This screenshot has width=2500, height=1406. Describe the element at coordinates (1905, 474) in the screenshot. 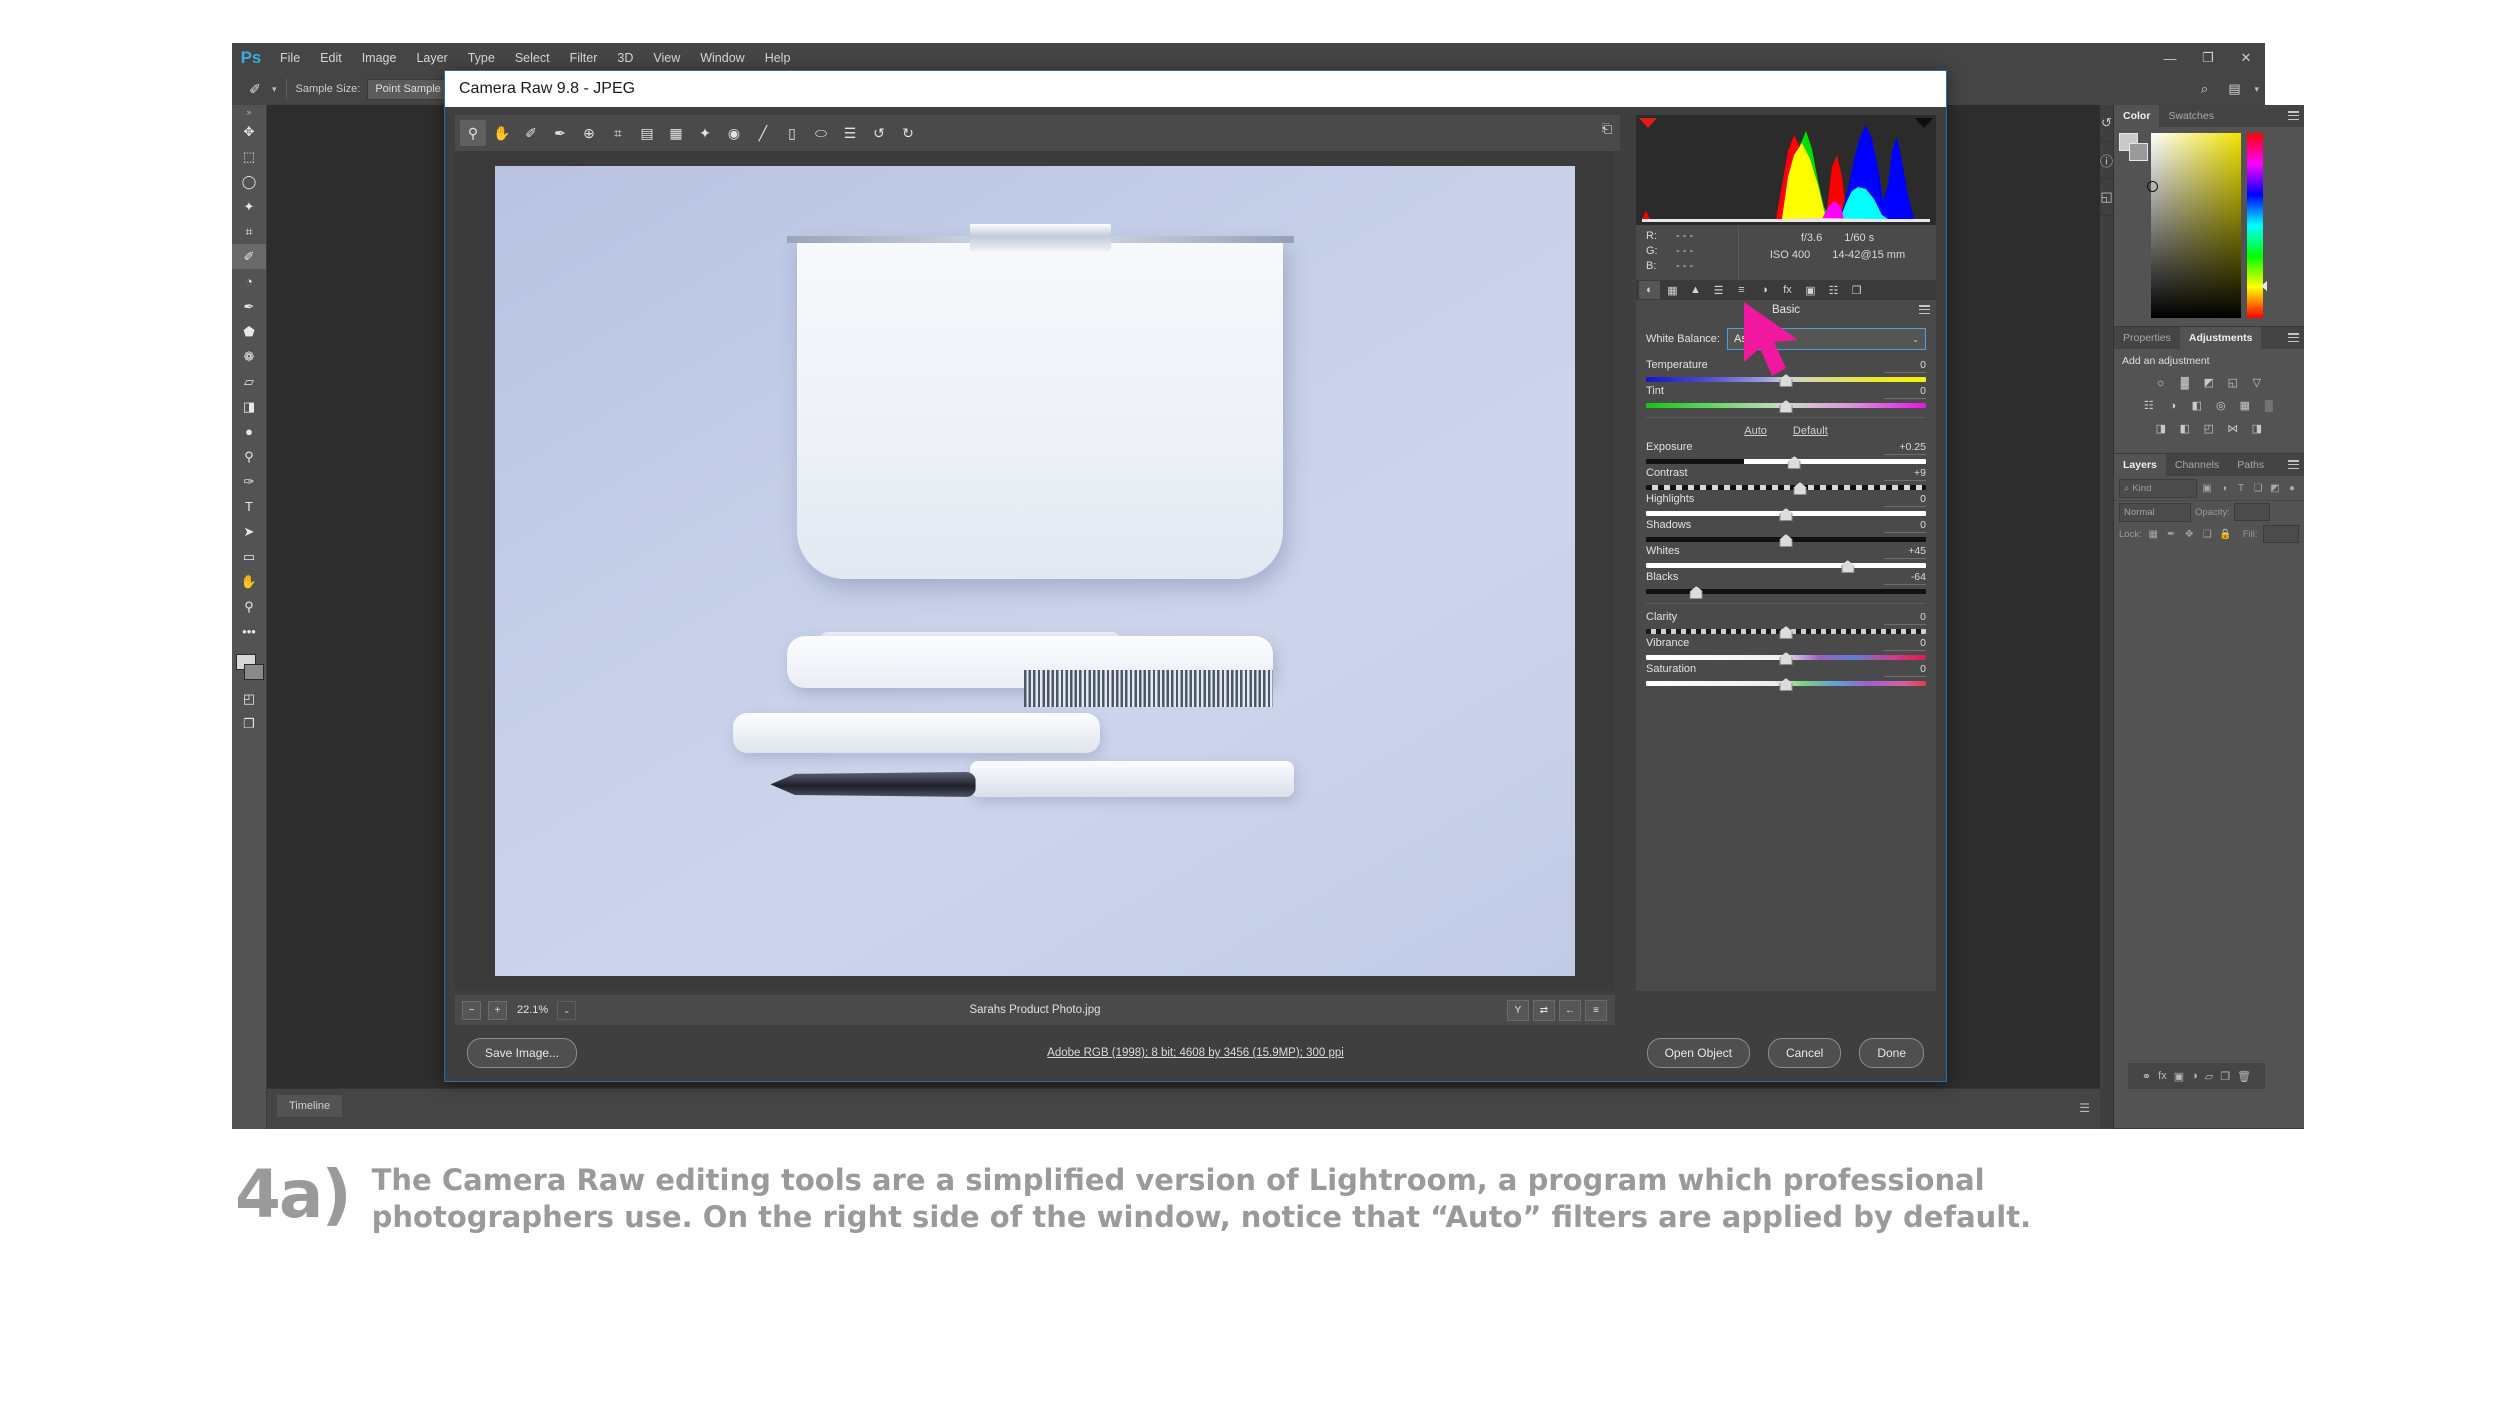

I see `slider-value: +9` at that location.